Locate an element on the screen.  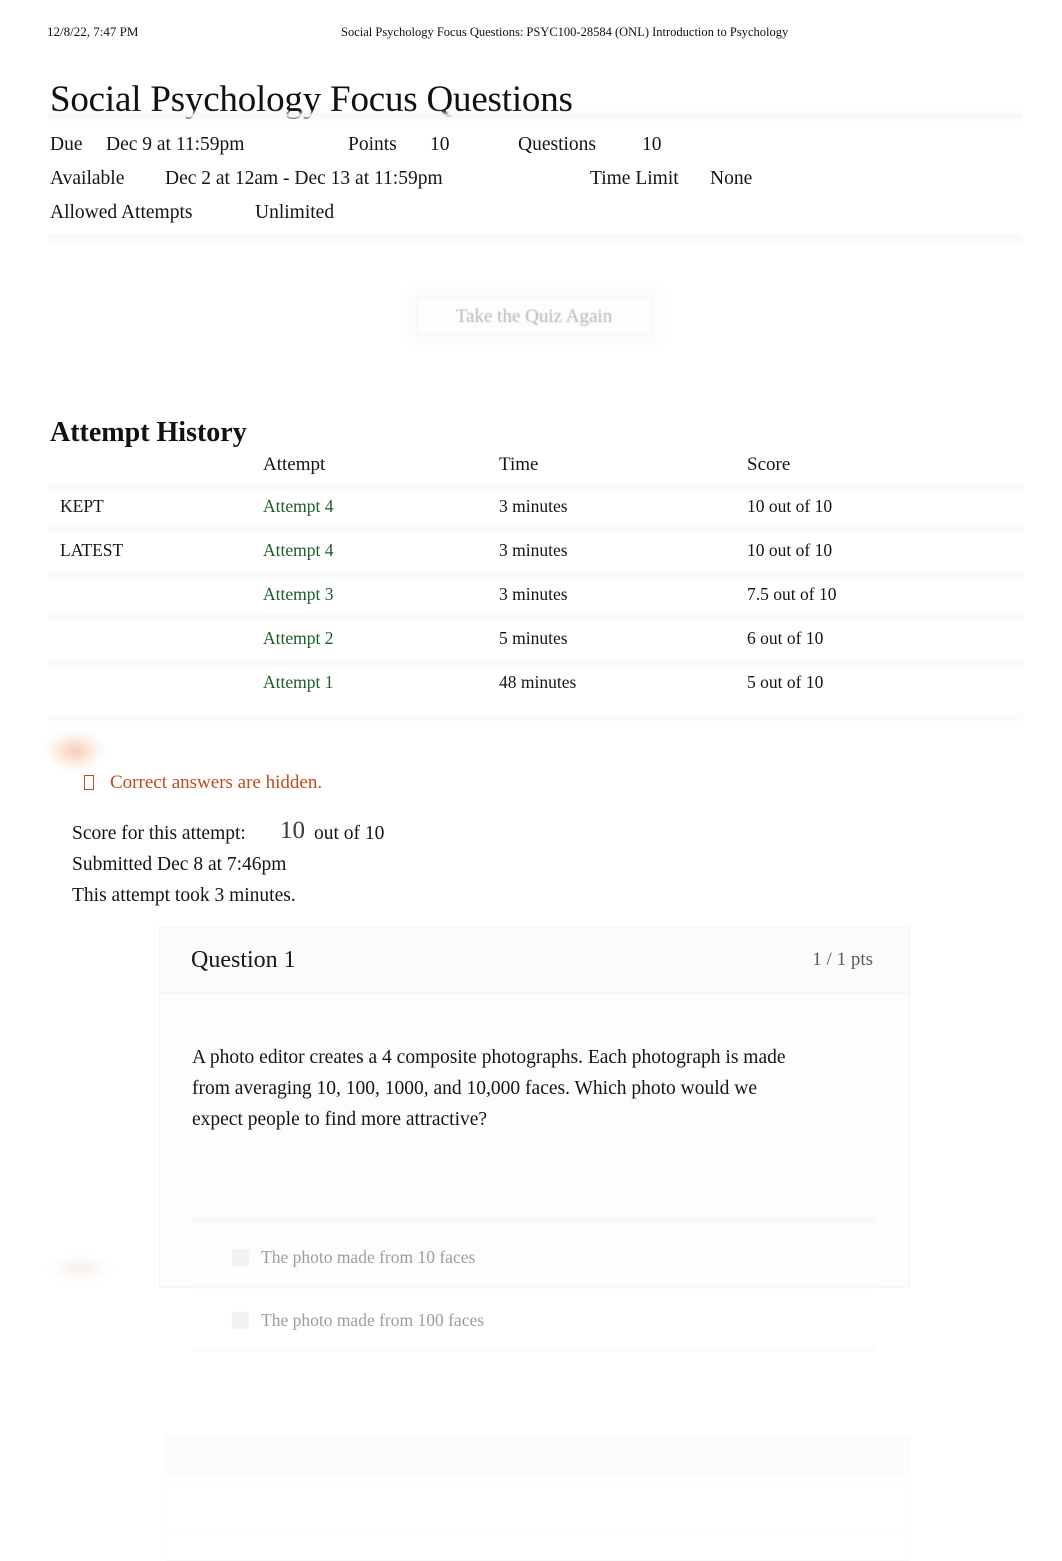
warning-icon is located at coordinates (75, 751).